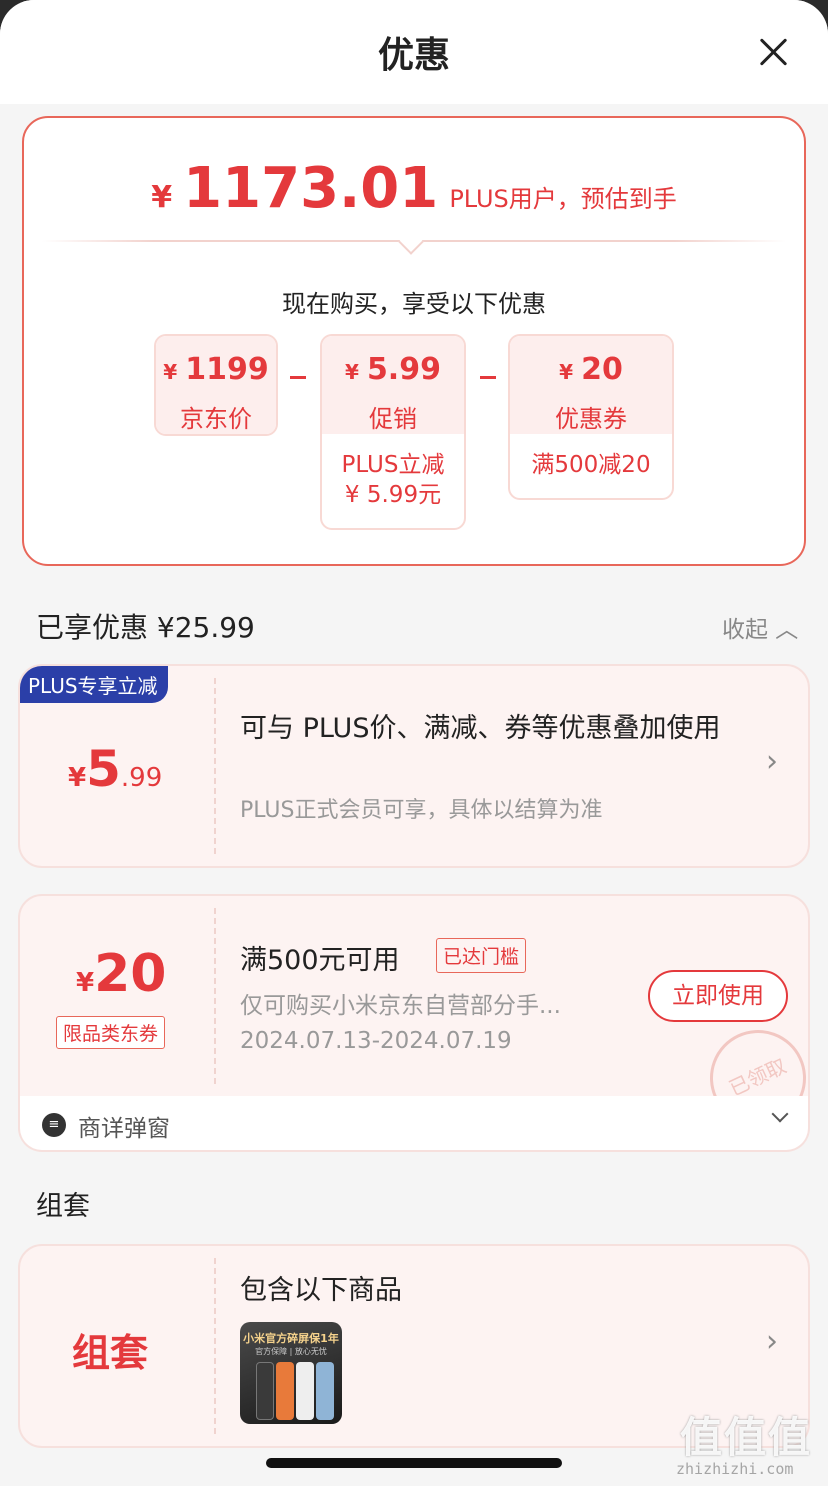  Describe the element at coordinates (591, 465) in the screenshot. I see `chip-note: 满500减20` at that location.